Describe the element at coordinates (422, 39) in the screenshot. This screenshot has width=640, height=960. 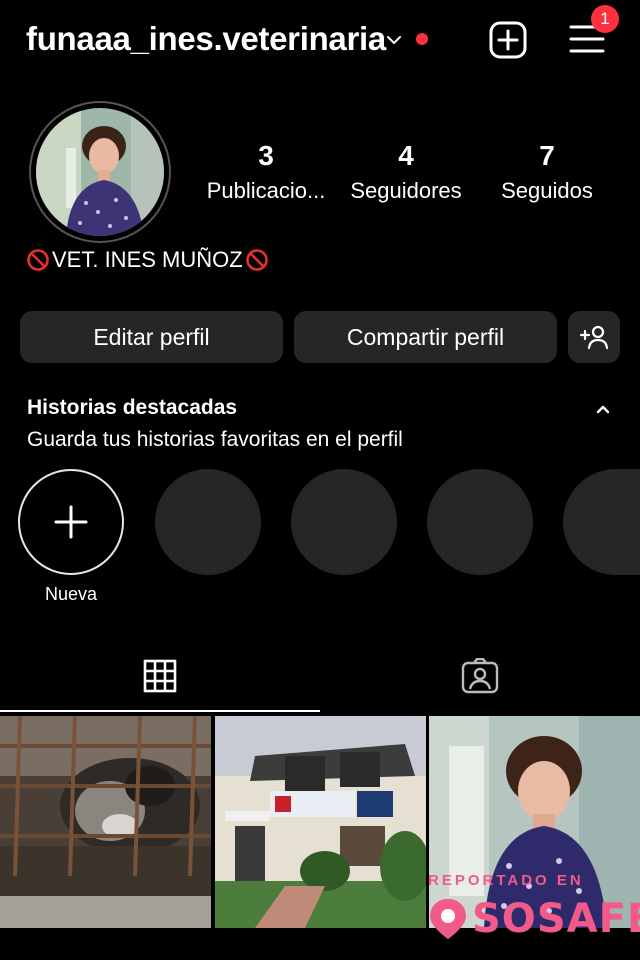
I see `new-content-dot` at that location.